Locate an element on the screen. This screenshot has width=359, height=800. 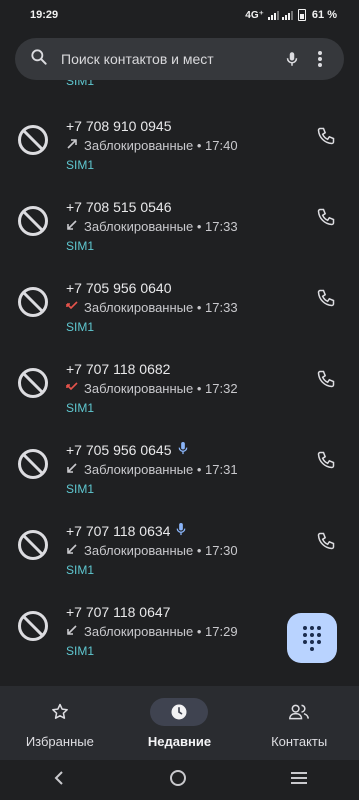
phone-number: +7 707 118 0682 is located at coordinates (118, 369).